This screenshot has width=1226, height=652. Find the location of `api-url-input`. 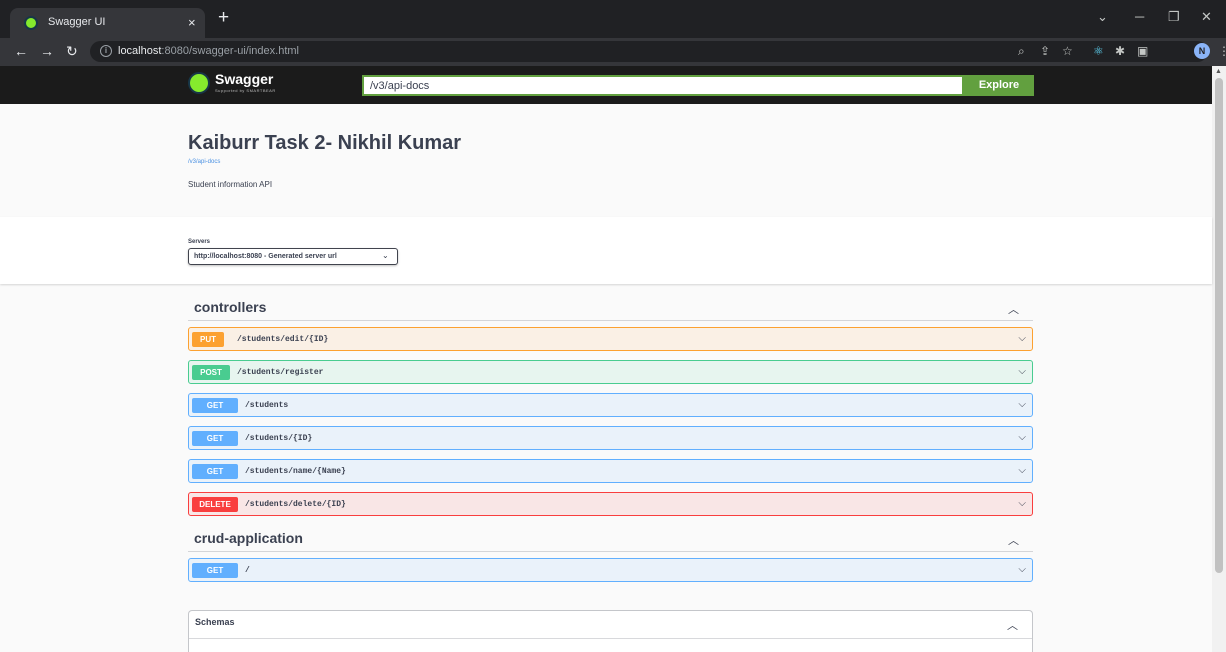

api-url-input is located at coordinates (663, 85).